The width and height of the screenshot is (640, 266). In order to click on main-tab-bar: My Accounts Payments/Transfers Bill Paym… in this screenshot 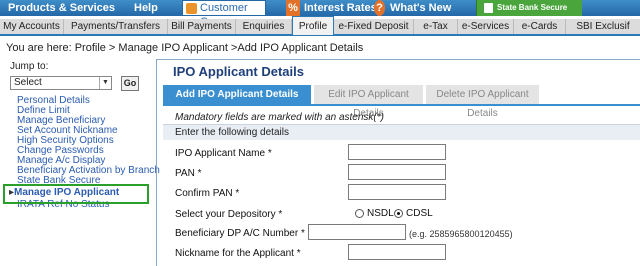, I will do `click(320, 26)`.